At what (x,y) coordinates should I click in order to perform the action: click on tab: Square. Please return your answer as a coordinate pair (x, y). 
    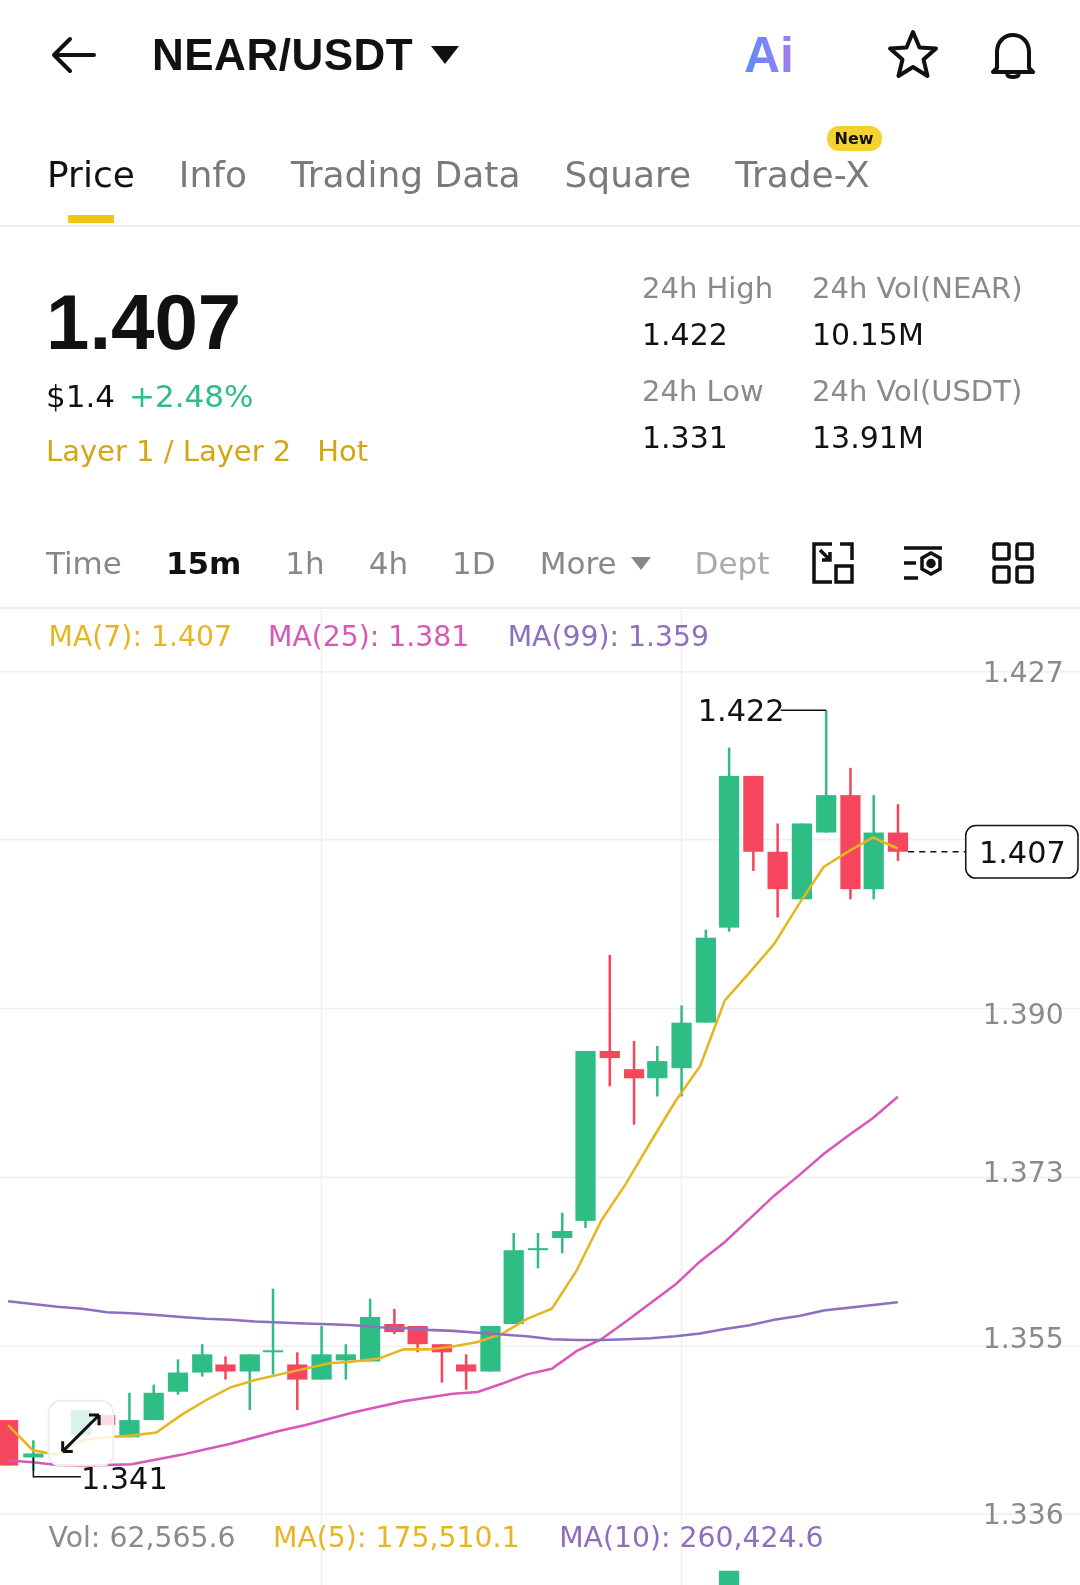
    Looking at the image, I should click on (628, 166).